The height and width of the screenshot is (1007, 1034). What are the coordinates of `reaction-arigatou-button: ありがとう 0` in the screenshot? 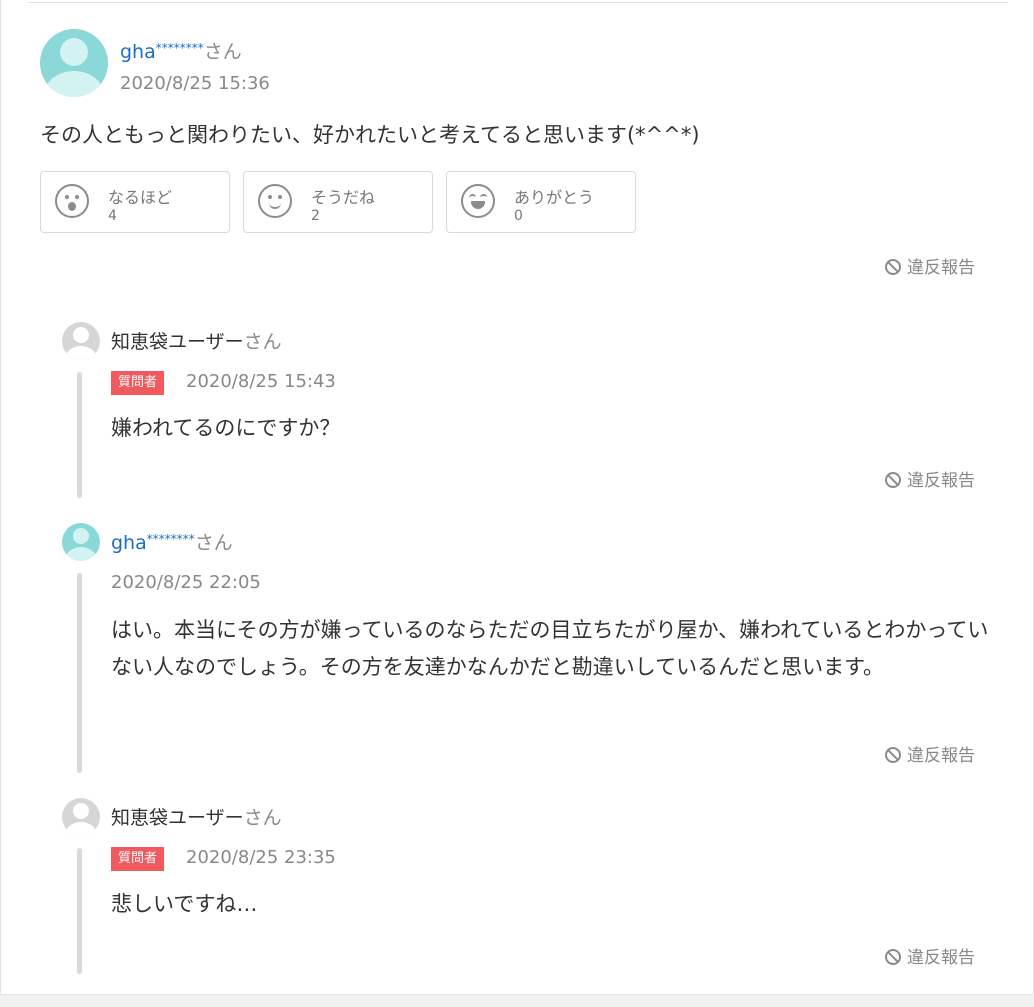 It's located at (541, 202).